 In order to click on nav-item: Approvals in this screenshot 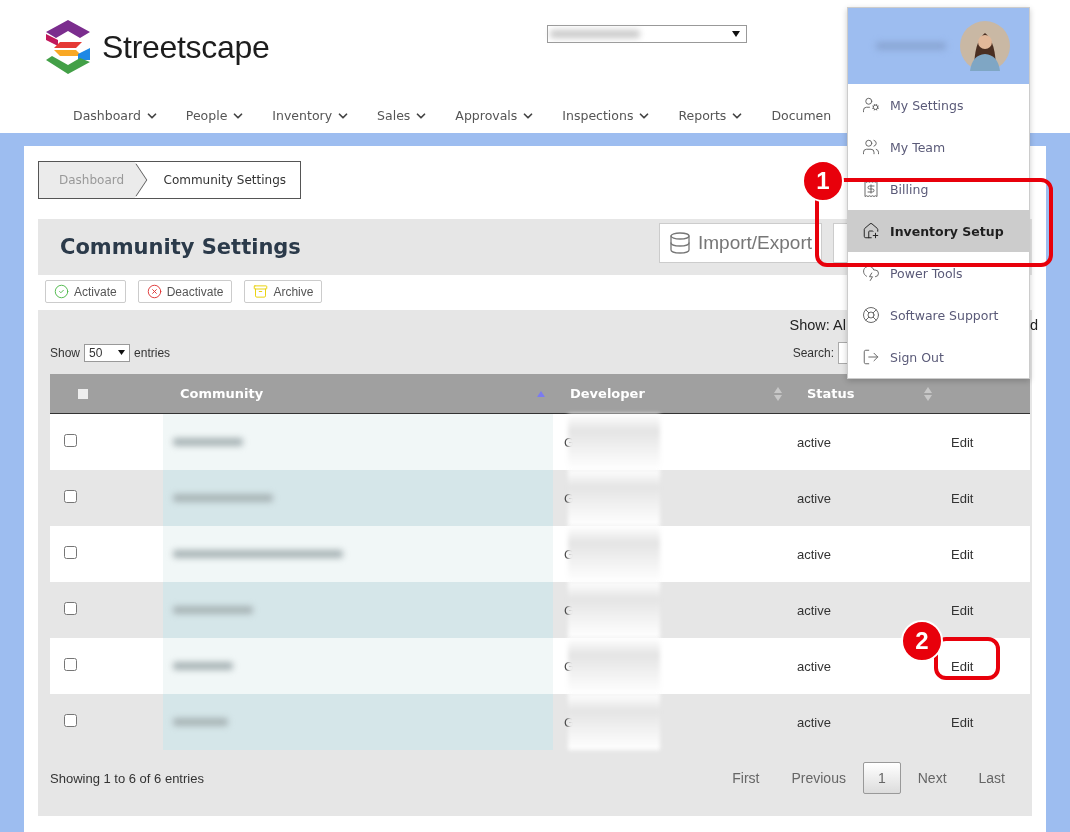, I will do `click(495, 115)`.